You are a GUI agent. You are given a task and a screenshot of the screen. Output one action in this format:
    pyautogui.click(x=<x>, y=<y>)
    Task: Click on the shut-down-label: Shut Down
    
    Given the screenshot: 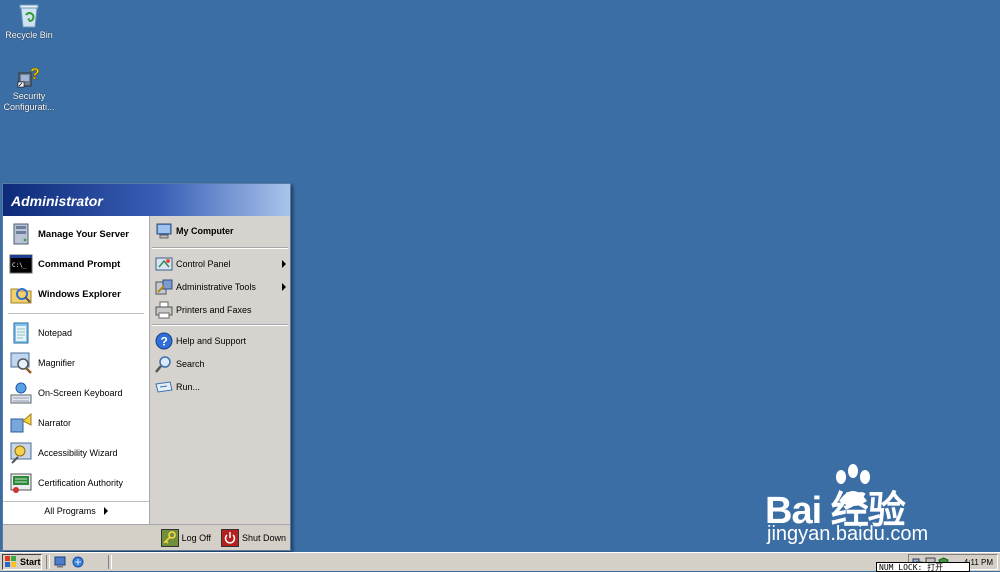 What is the action you would take?
    pyautogui.click(x=263, y=537)
    